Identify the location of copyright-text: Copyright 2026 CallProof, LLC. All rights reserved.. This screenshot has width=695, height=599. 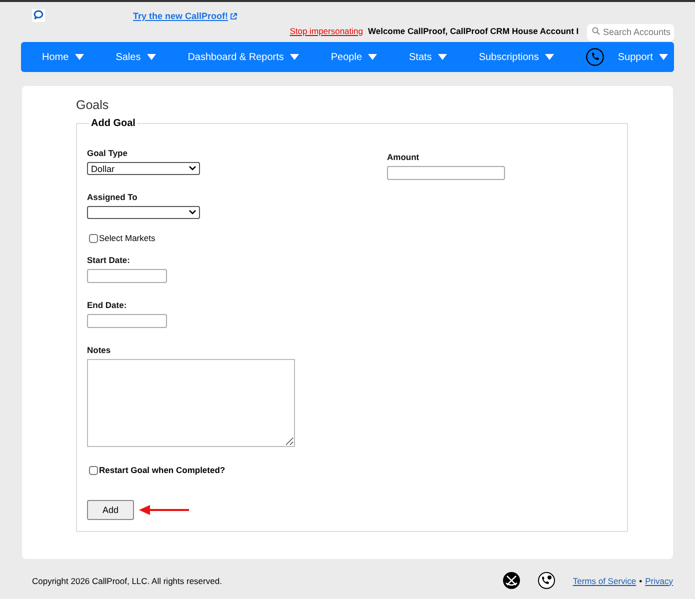
(127, 581).